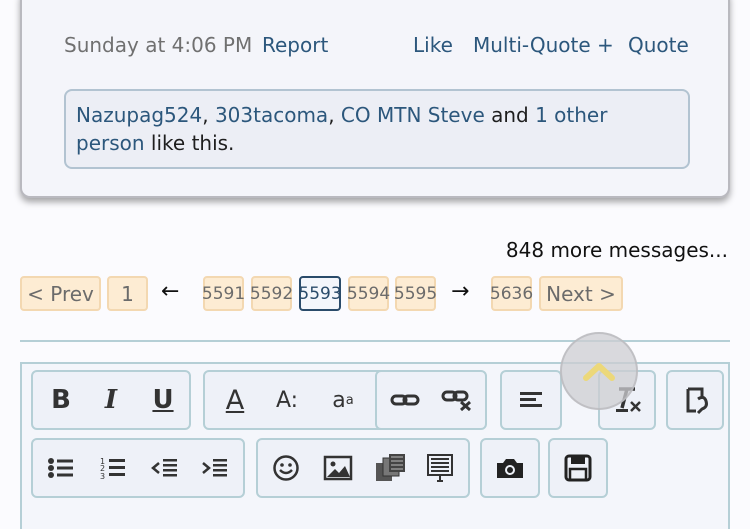 Image resolution: width=750 pixels, height=529 pixels. What do you see at coordinates (287, 400) in the screenshot?
I see `font-size-icon: A:` at bounding box center [287, 400].